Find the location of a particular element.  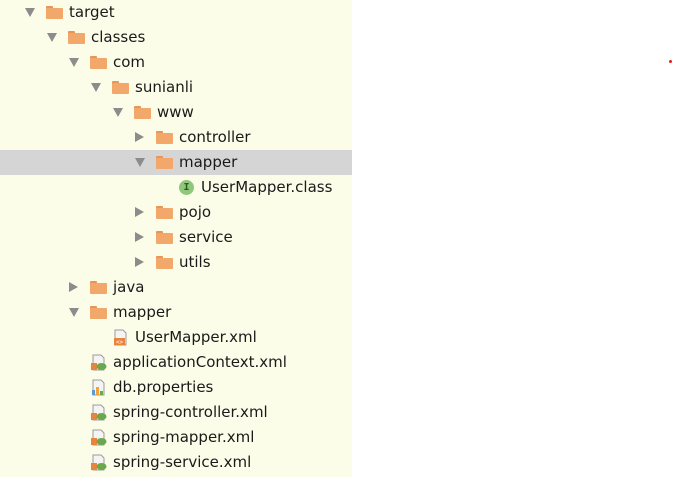

tree-row: spring-controller.xml is located at coordinates (176, 412).